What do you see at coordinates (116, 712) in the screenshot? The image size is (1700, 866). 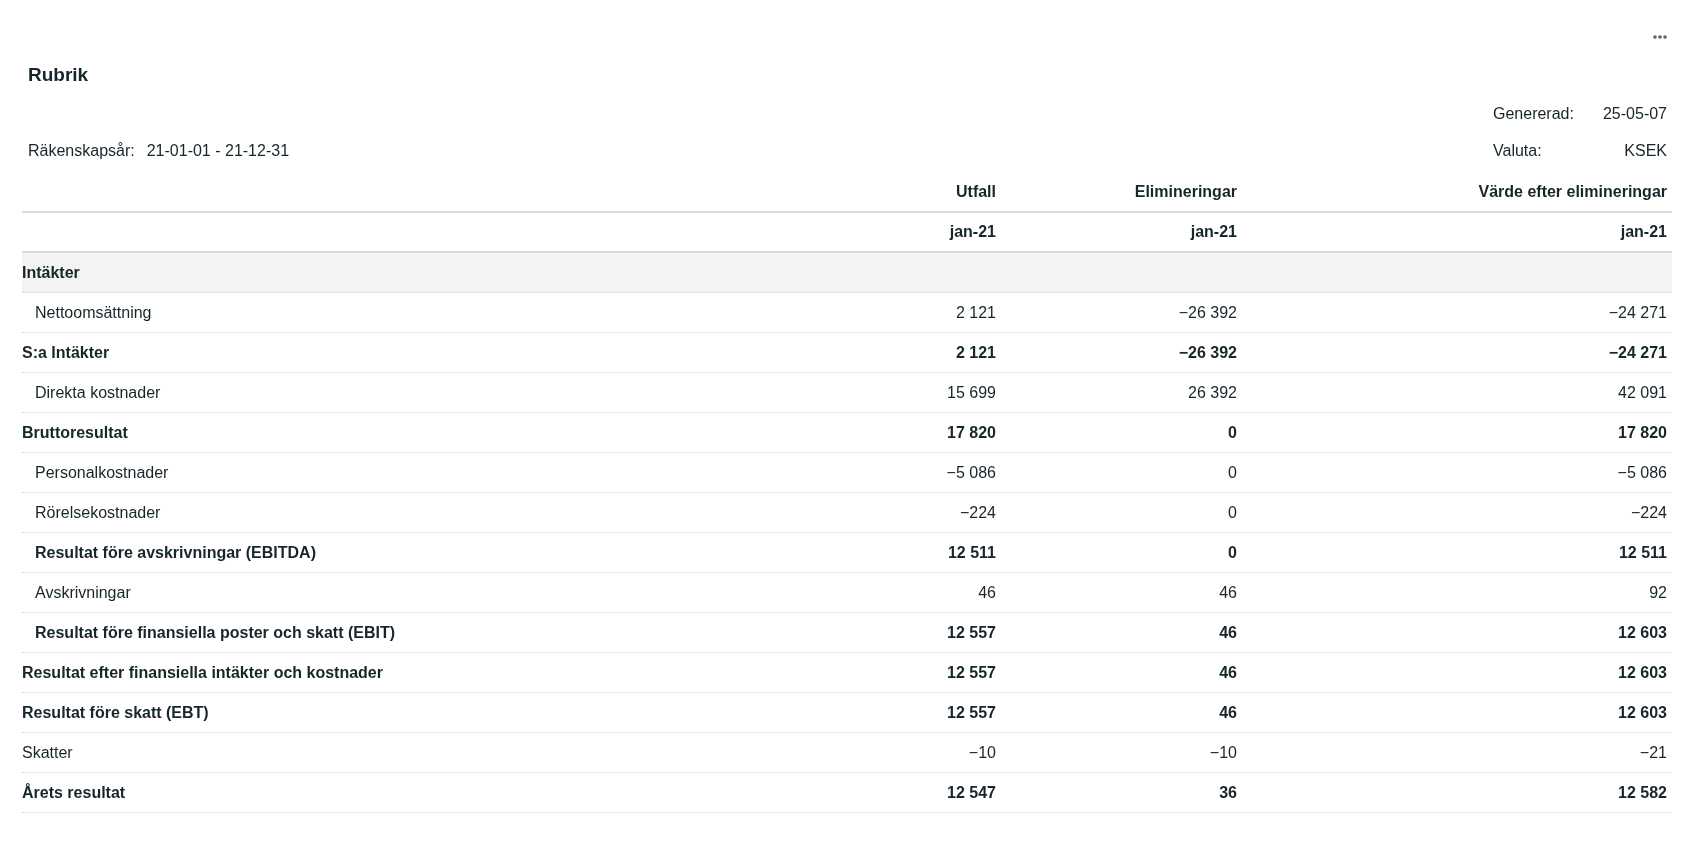 I see `row-label: Resultat före skatt (EBT)` at bounding box center [116, 712].